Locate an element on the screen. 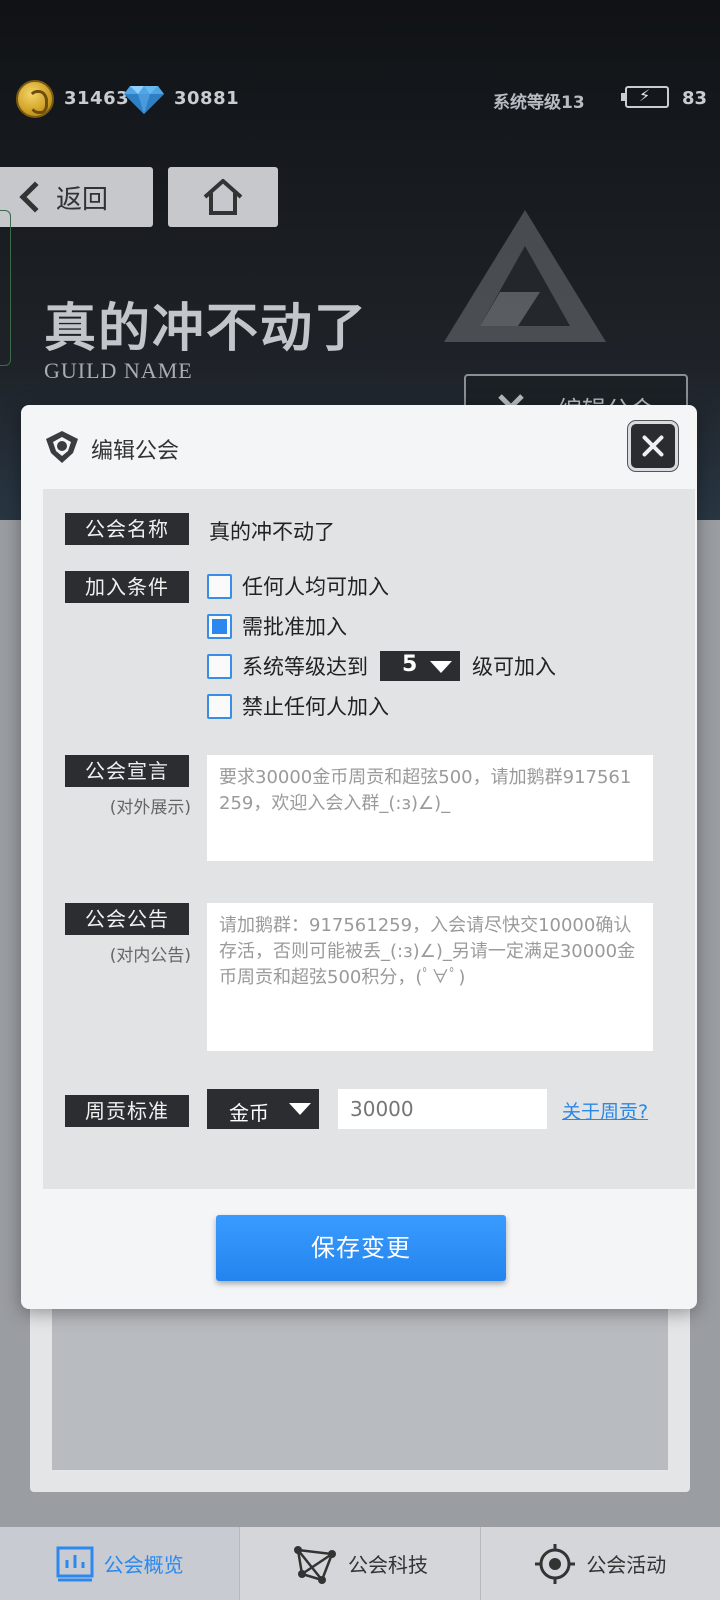 This screenshot has width=720, height=1600. resource-bar: 31463 30881 系统等级13 ⚡ 83 is located at coordinates (360, 99).